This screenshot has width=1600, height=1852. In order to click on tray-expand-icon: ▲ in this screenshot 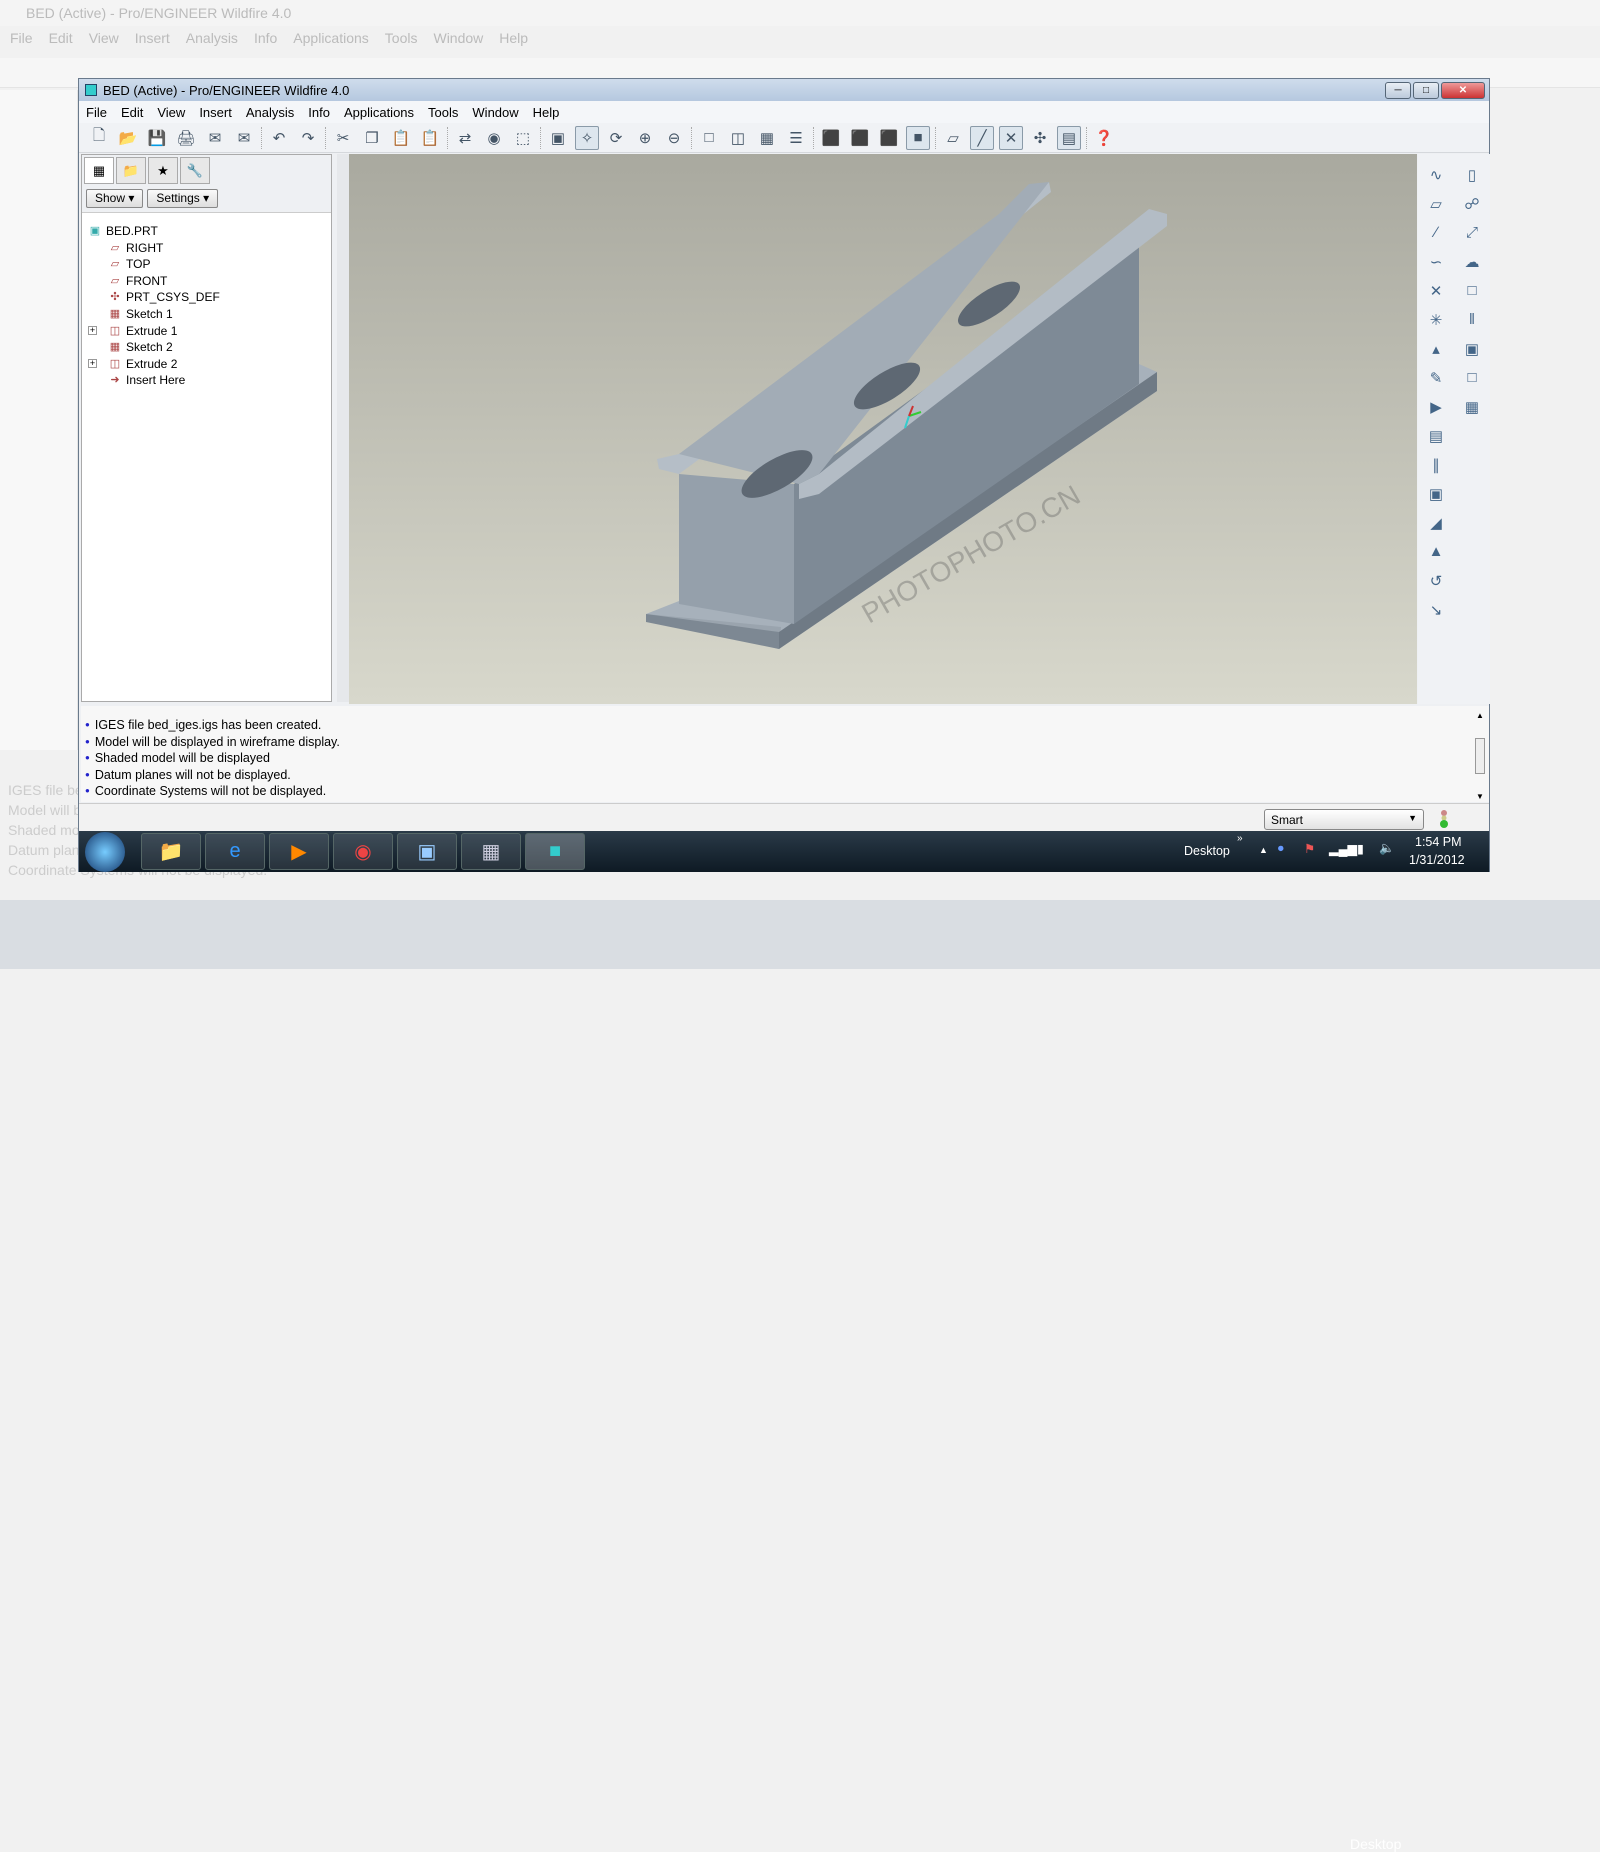, I will do `click(1263, 850)`.